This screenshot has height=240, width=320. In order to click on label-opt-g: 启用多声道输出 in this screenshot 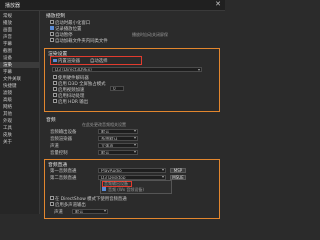, I will do `click(70, 205)`.